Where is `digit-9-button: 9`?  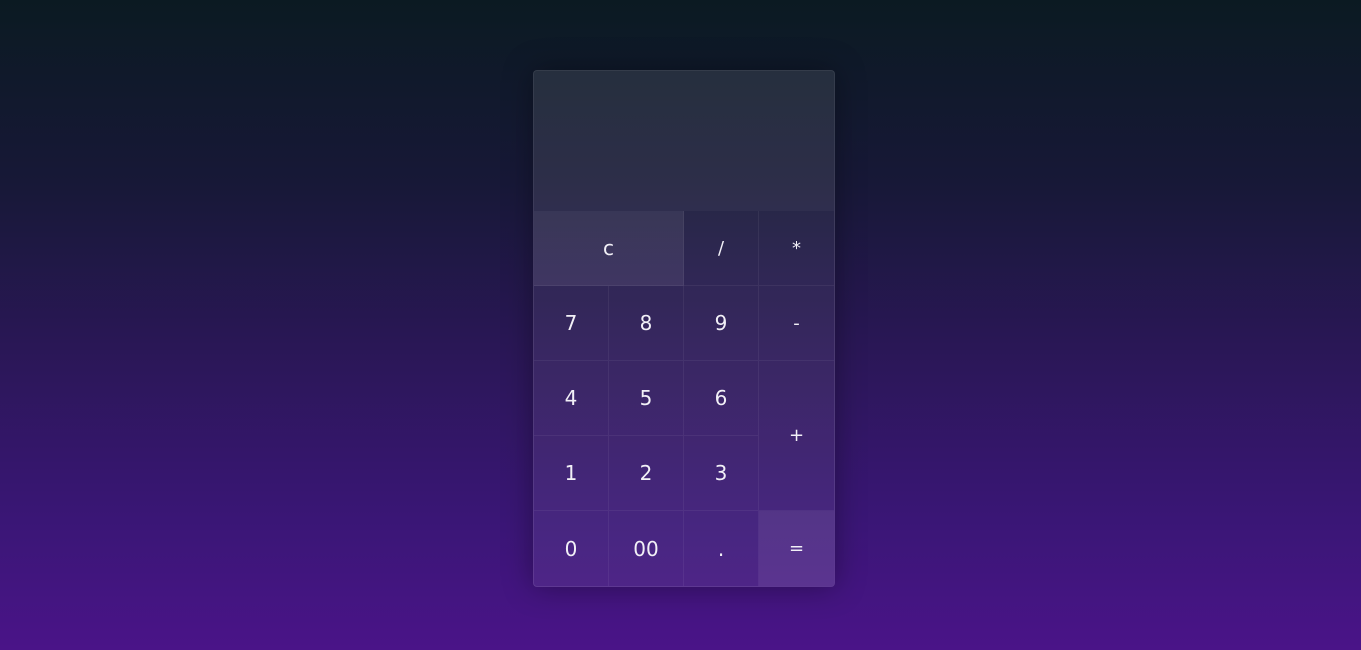 digit-9-button: 9 is located at coordinates (721, 323).